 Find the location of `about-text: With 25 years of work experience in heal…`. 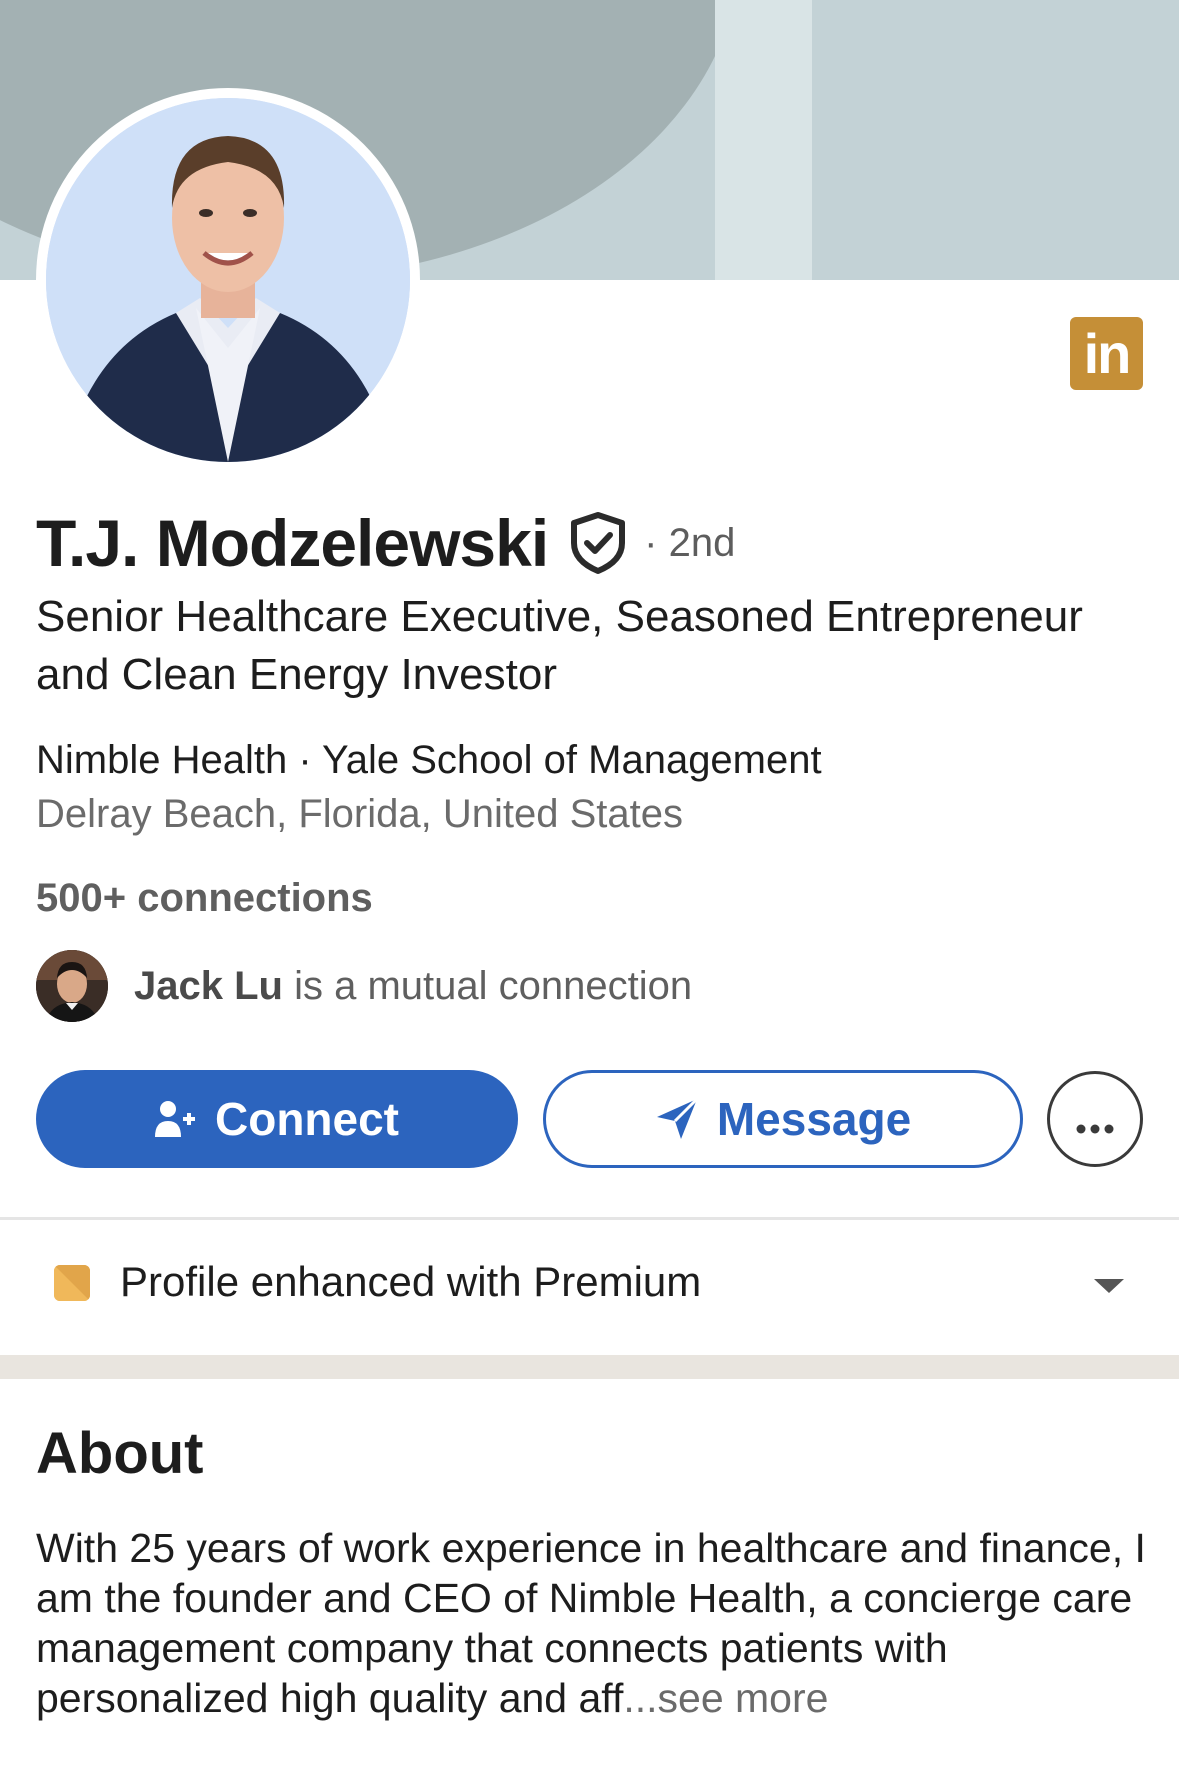

about-text: With 25 years of work experience in heal… is located at coordinates (591, 1623).